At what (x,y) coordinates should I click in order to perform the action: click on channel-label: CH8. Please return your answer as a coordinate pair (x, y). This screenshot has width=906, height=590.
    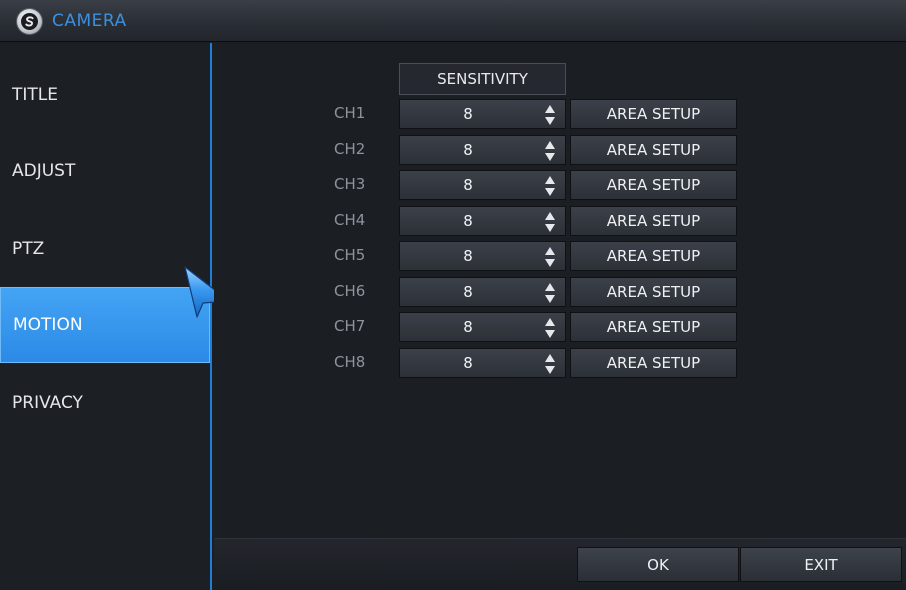
    Looking at the image, I should click on (350, 362).